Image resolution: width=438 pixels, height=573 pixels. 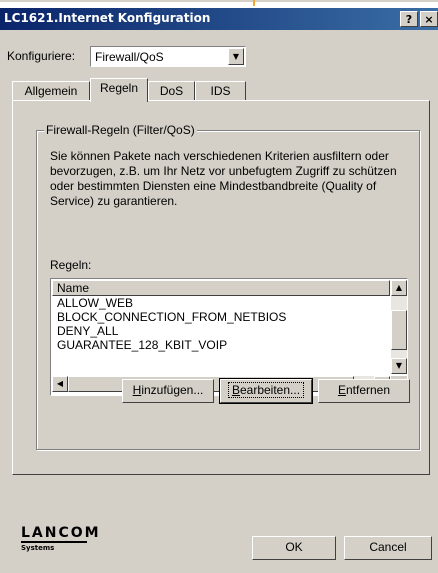 What do you see at coordinates (71, 265) in the screenshot?
I see `rules-label: Regeln:` at bounding box center [71, 265].